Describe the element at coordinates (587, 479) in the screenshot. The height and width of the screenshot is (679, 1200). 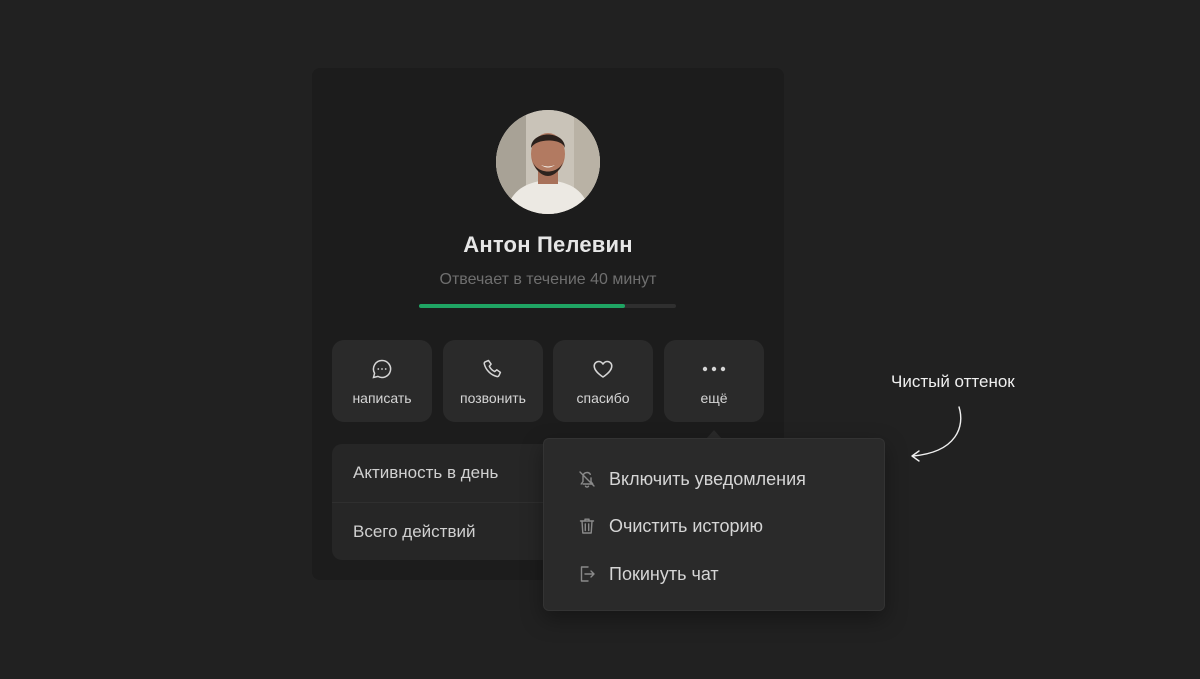
I see `bell-off-icon` at that location.